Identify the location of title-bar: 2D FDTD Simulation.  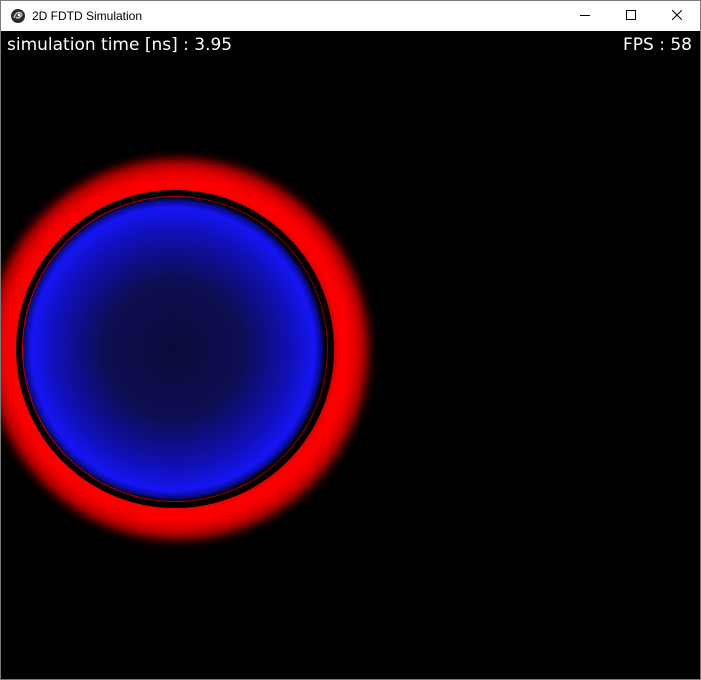
(350, 16).